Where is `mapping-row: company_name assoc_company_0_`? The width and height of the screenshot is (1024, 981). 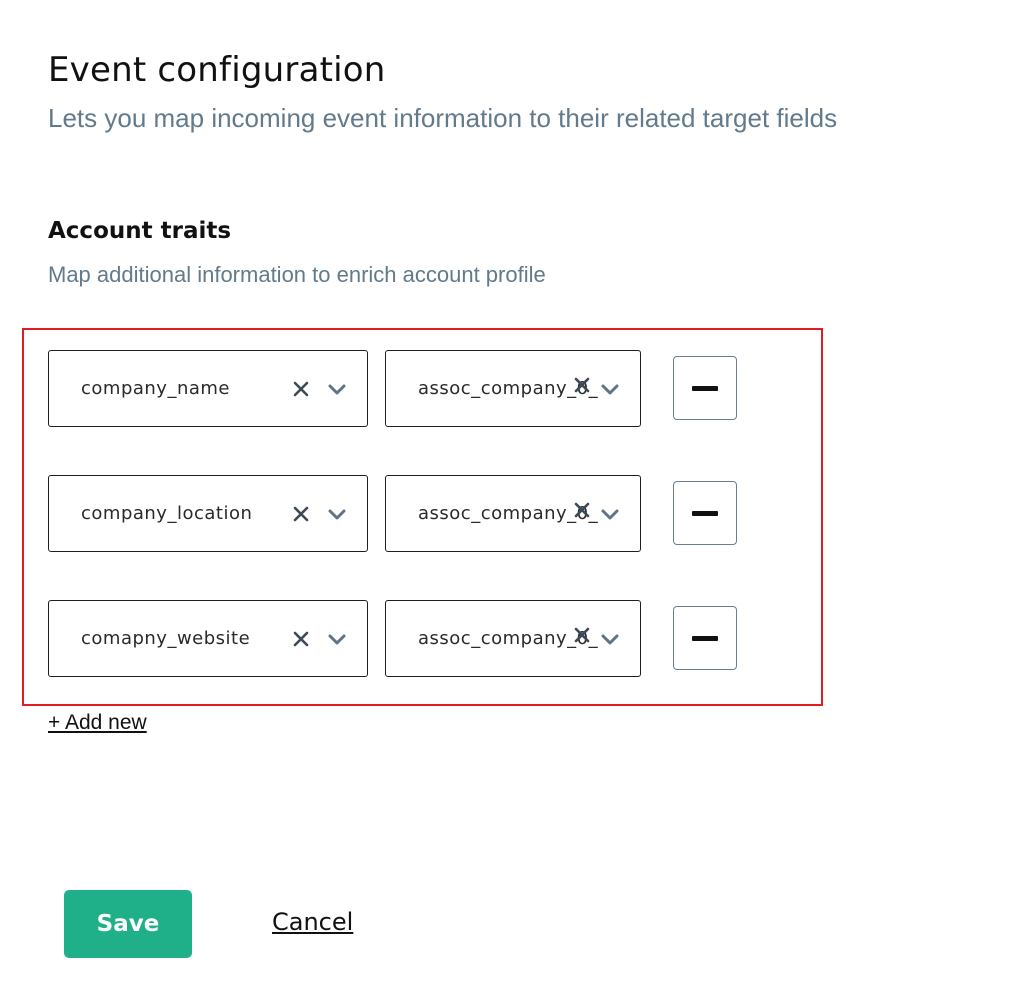 mapping-row: company_name assoc_company_0_ is located at coordinates (393, 388).